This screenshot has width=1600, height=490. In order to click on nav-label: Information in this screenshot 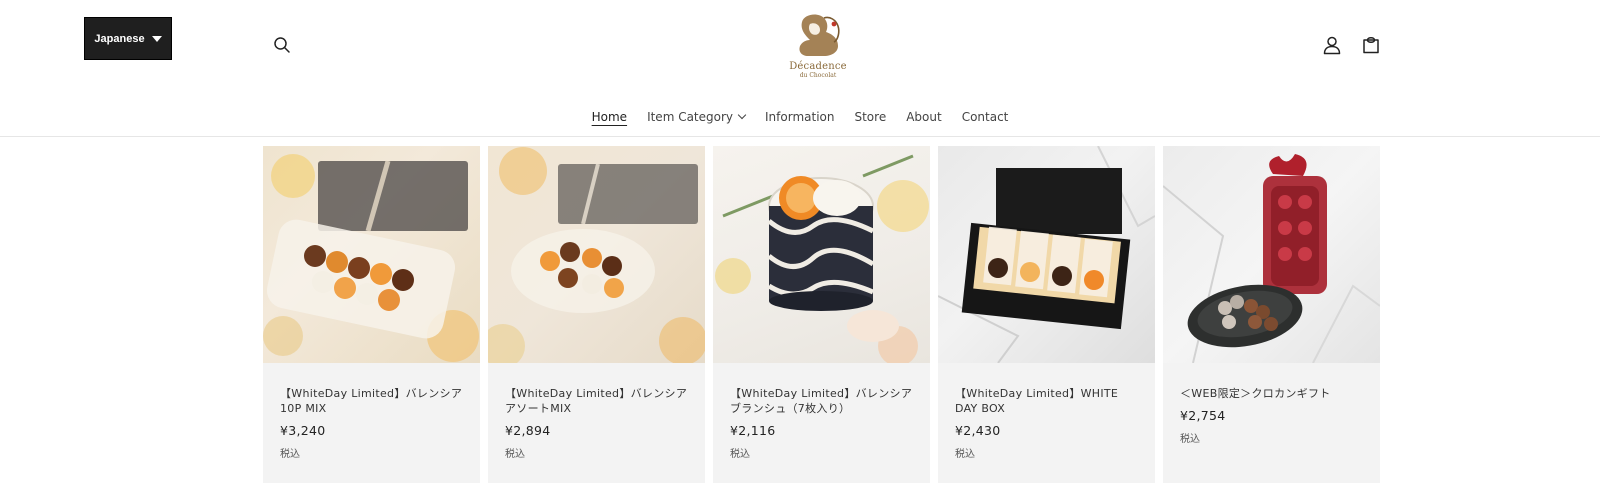, I will do `click(800, 117)`.